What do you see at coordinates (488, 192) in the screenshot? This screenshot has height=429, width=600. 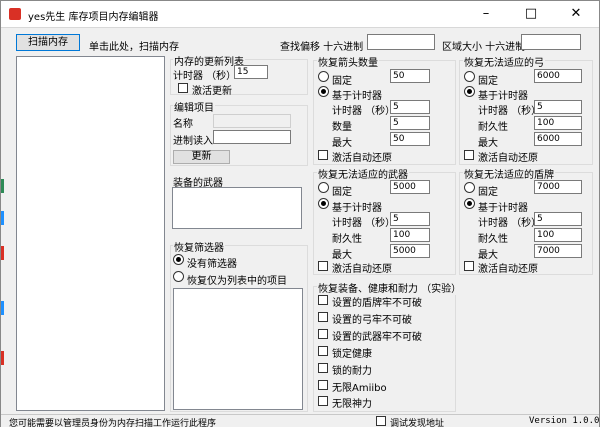 I see `shield-fixed-label: 固定` at bounding box center [488, 192].